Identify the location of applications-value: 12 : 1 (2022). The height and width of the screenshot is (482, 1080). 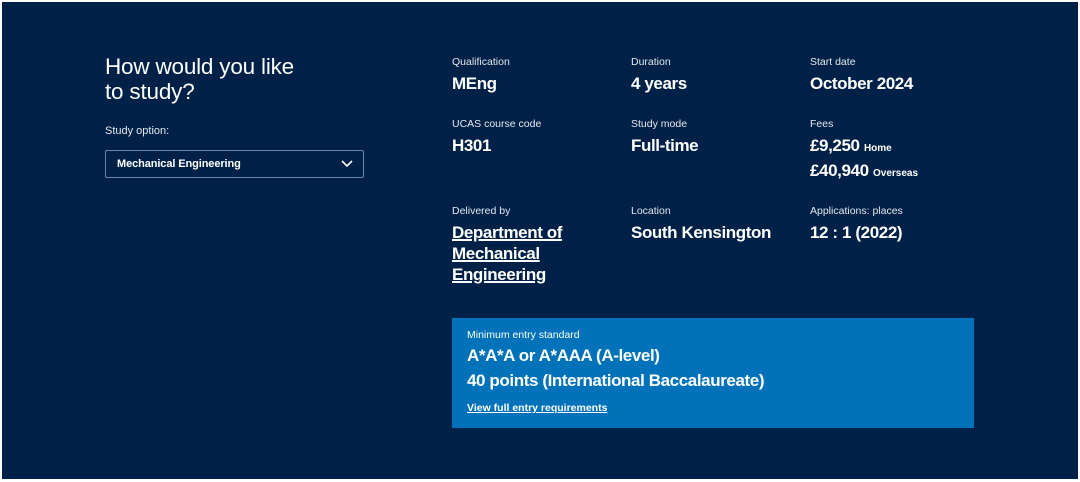
(856, 232).